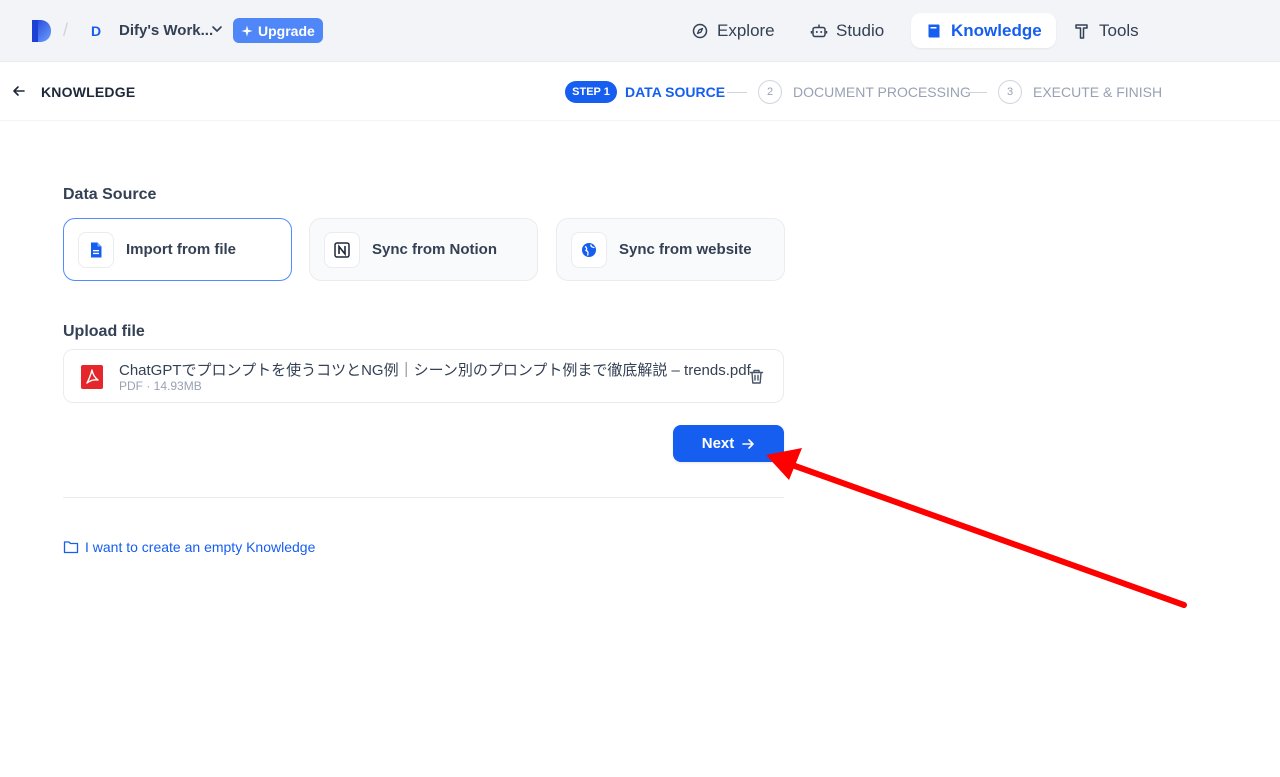 The width and height of the screenshot is (1280, 777). What do you see at coordinates (860, 30) in the screenshot?
I see `nav-studio-label: Studio` at bounding box center [860, 30].